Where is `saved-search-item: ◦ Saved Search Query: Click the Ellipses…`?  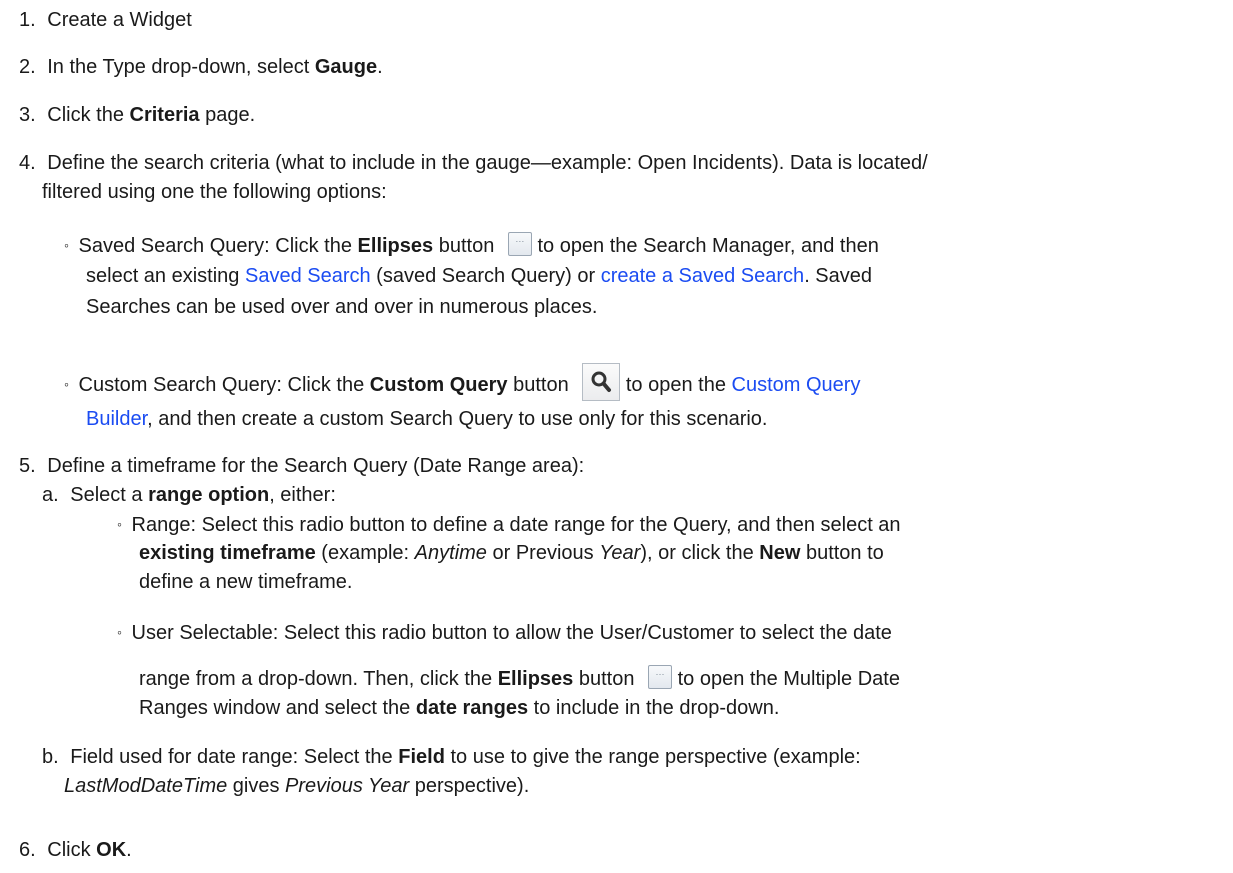 saved-search-item: ◦ Saved Search Query: Click the Ellipses… is located at coordinates (471, 245).